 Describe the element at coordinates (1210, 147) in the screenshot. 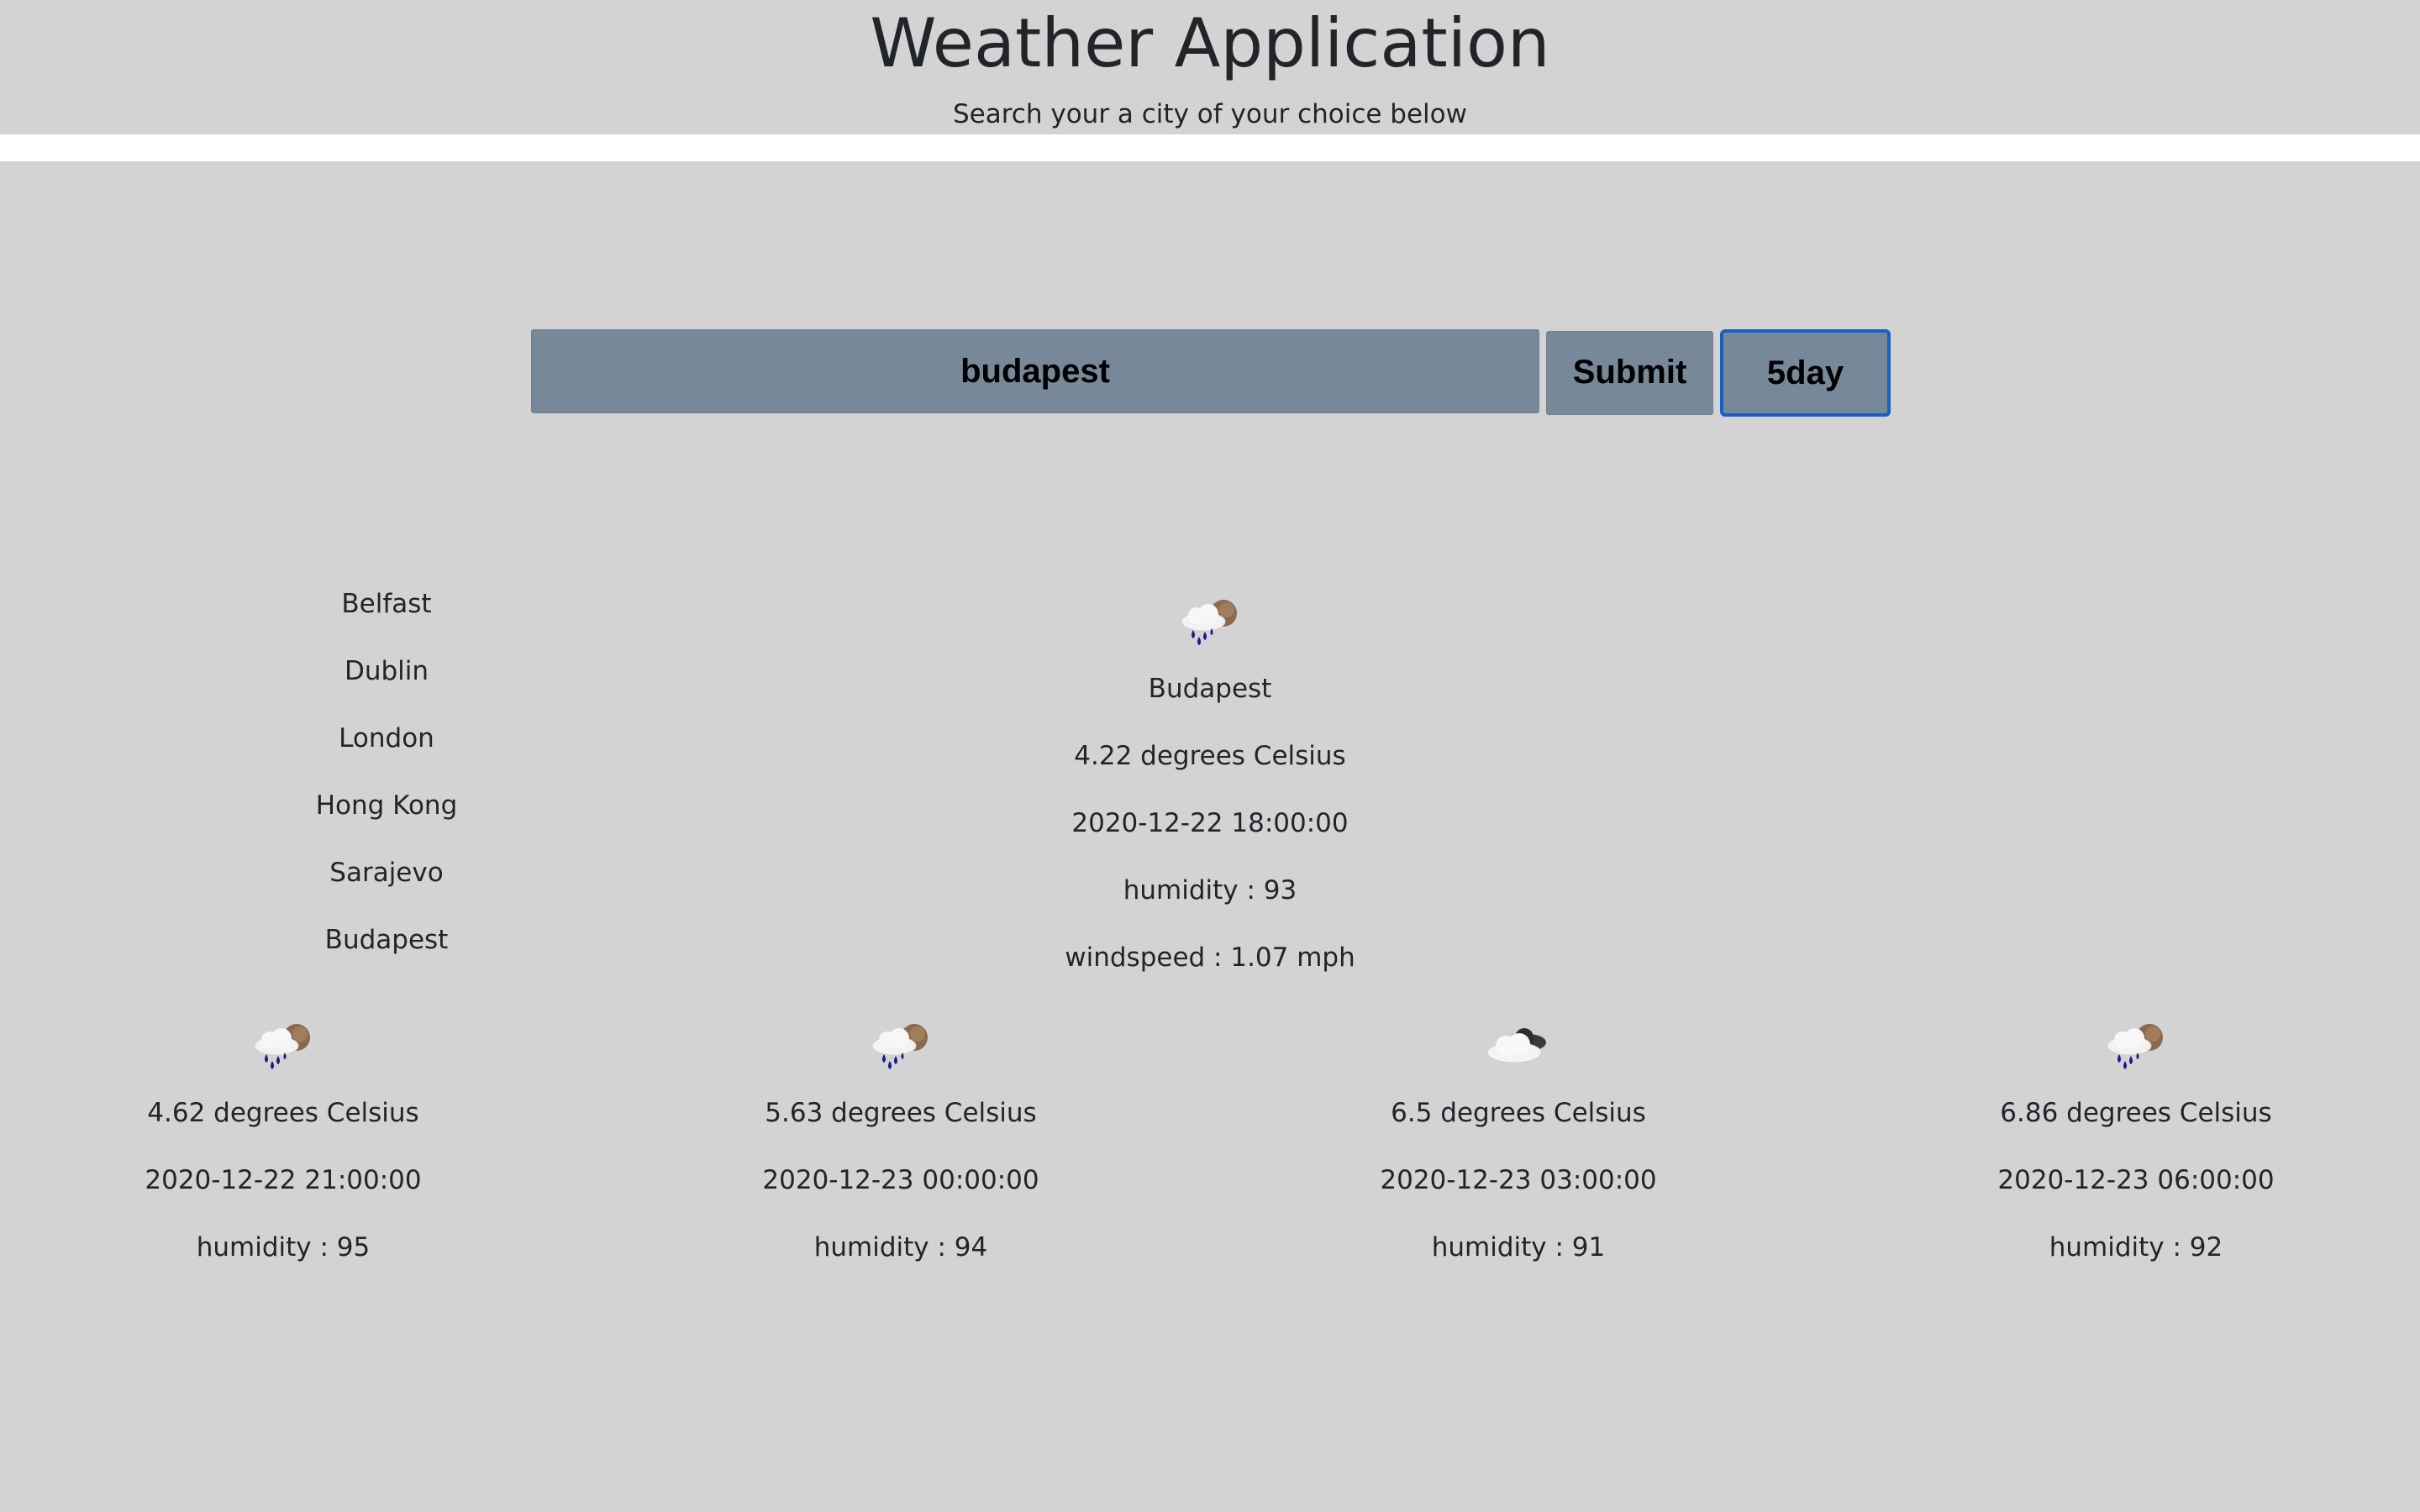

I see `divider` at that location.